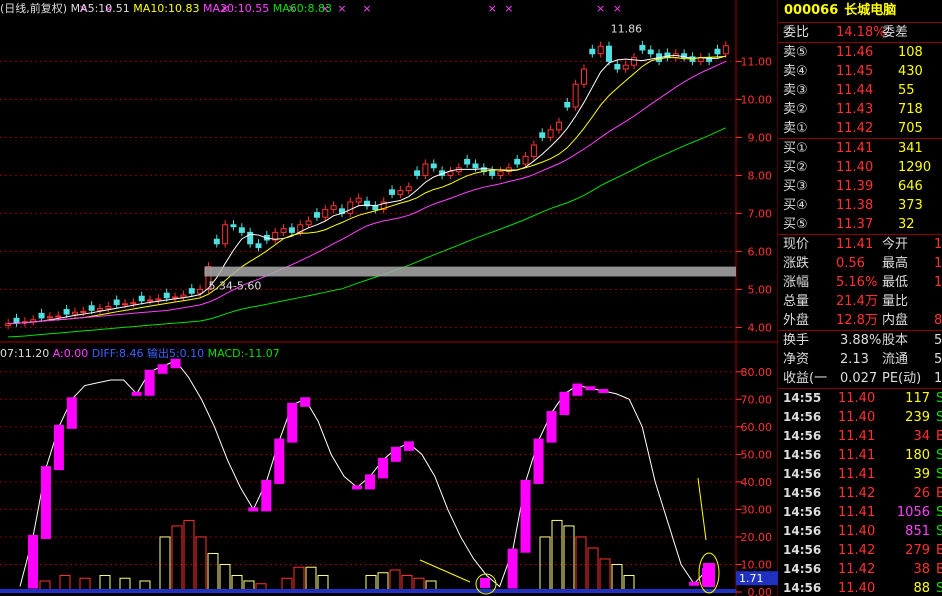  Describe the element at coordinates (910, 148) in the screenshot. I see `bid-volume: 341` at that location.